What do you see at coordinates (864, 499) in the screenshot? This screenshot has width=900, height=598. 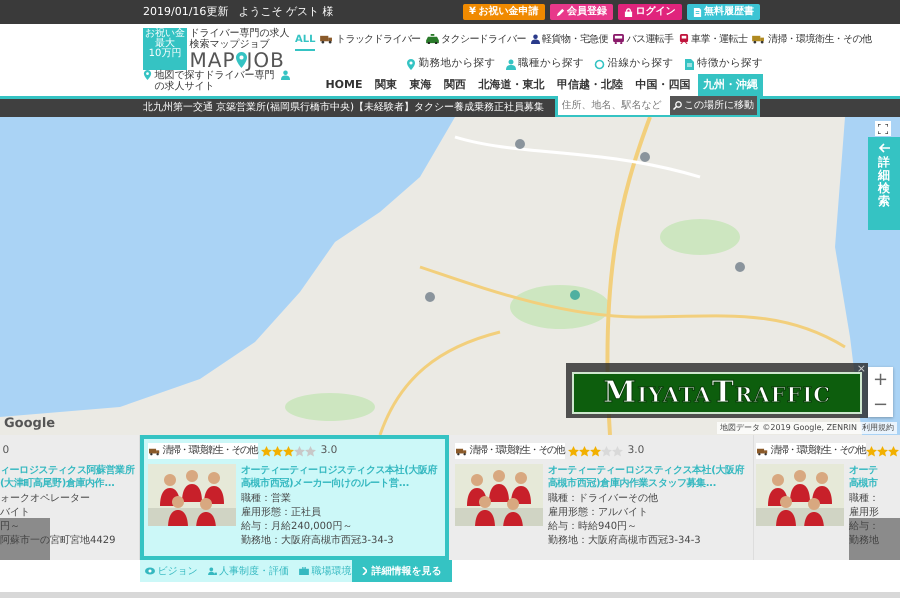 I see `job-detail: 職種：` at bounding box center [864, 499].